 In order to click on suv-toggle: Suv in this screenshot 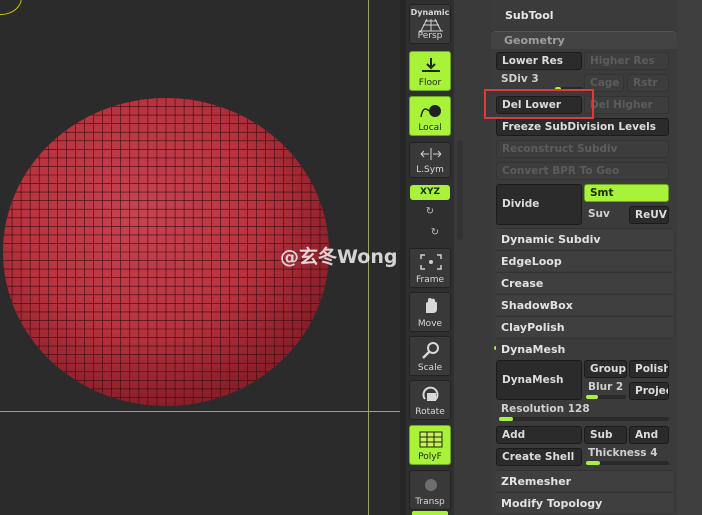, I will do `click(599, 214)`.